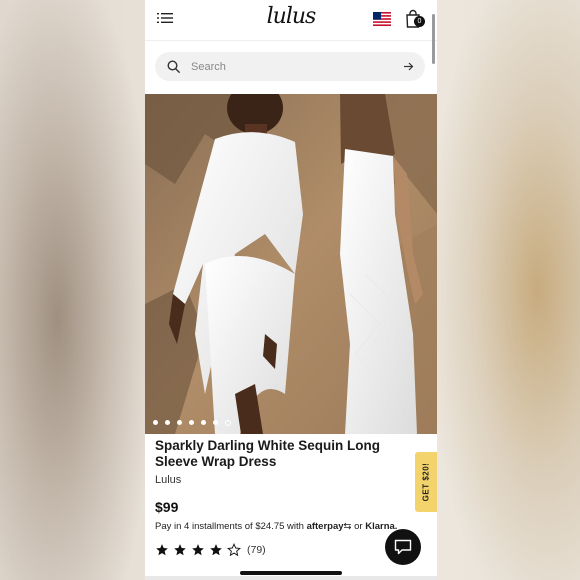 This screenshot has width=580, height=580. I want to click on carousel-dots, so click(192, 423).